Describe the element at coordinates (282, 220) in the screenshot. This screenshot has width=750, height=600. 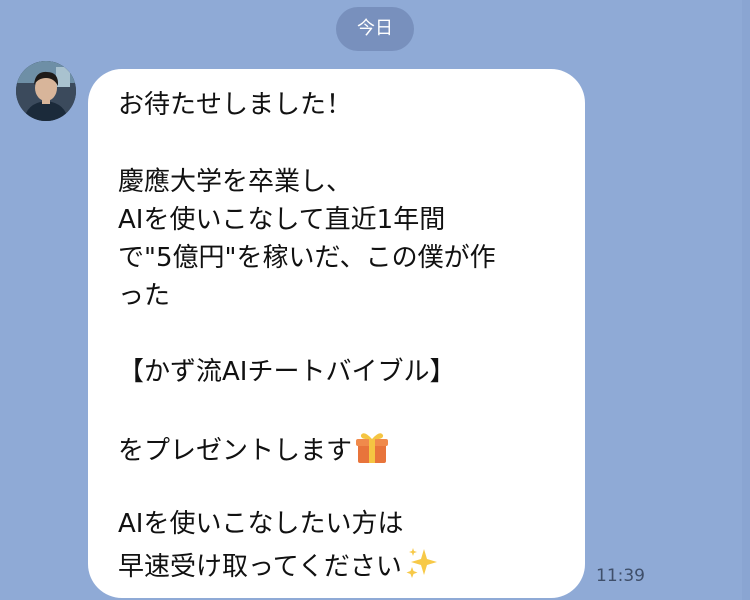
I see `message-line: AIを使いこなして直近1年間` at that location.